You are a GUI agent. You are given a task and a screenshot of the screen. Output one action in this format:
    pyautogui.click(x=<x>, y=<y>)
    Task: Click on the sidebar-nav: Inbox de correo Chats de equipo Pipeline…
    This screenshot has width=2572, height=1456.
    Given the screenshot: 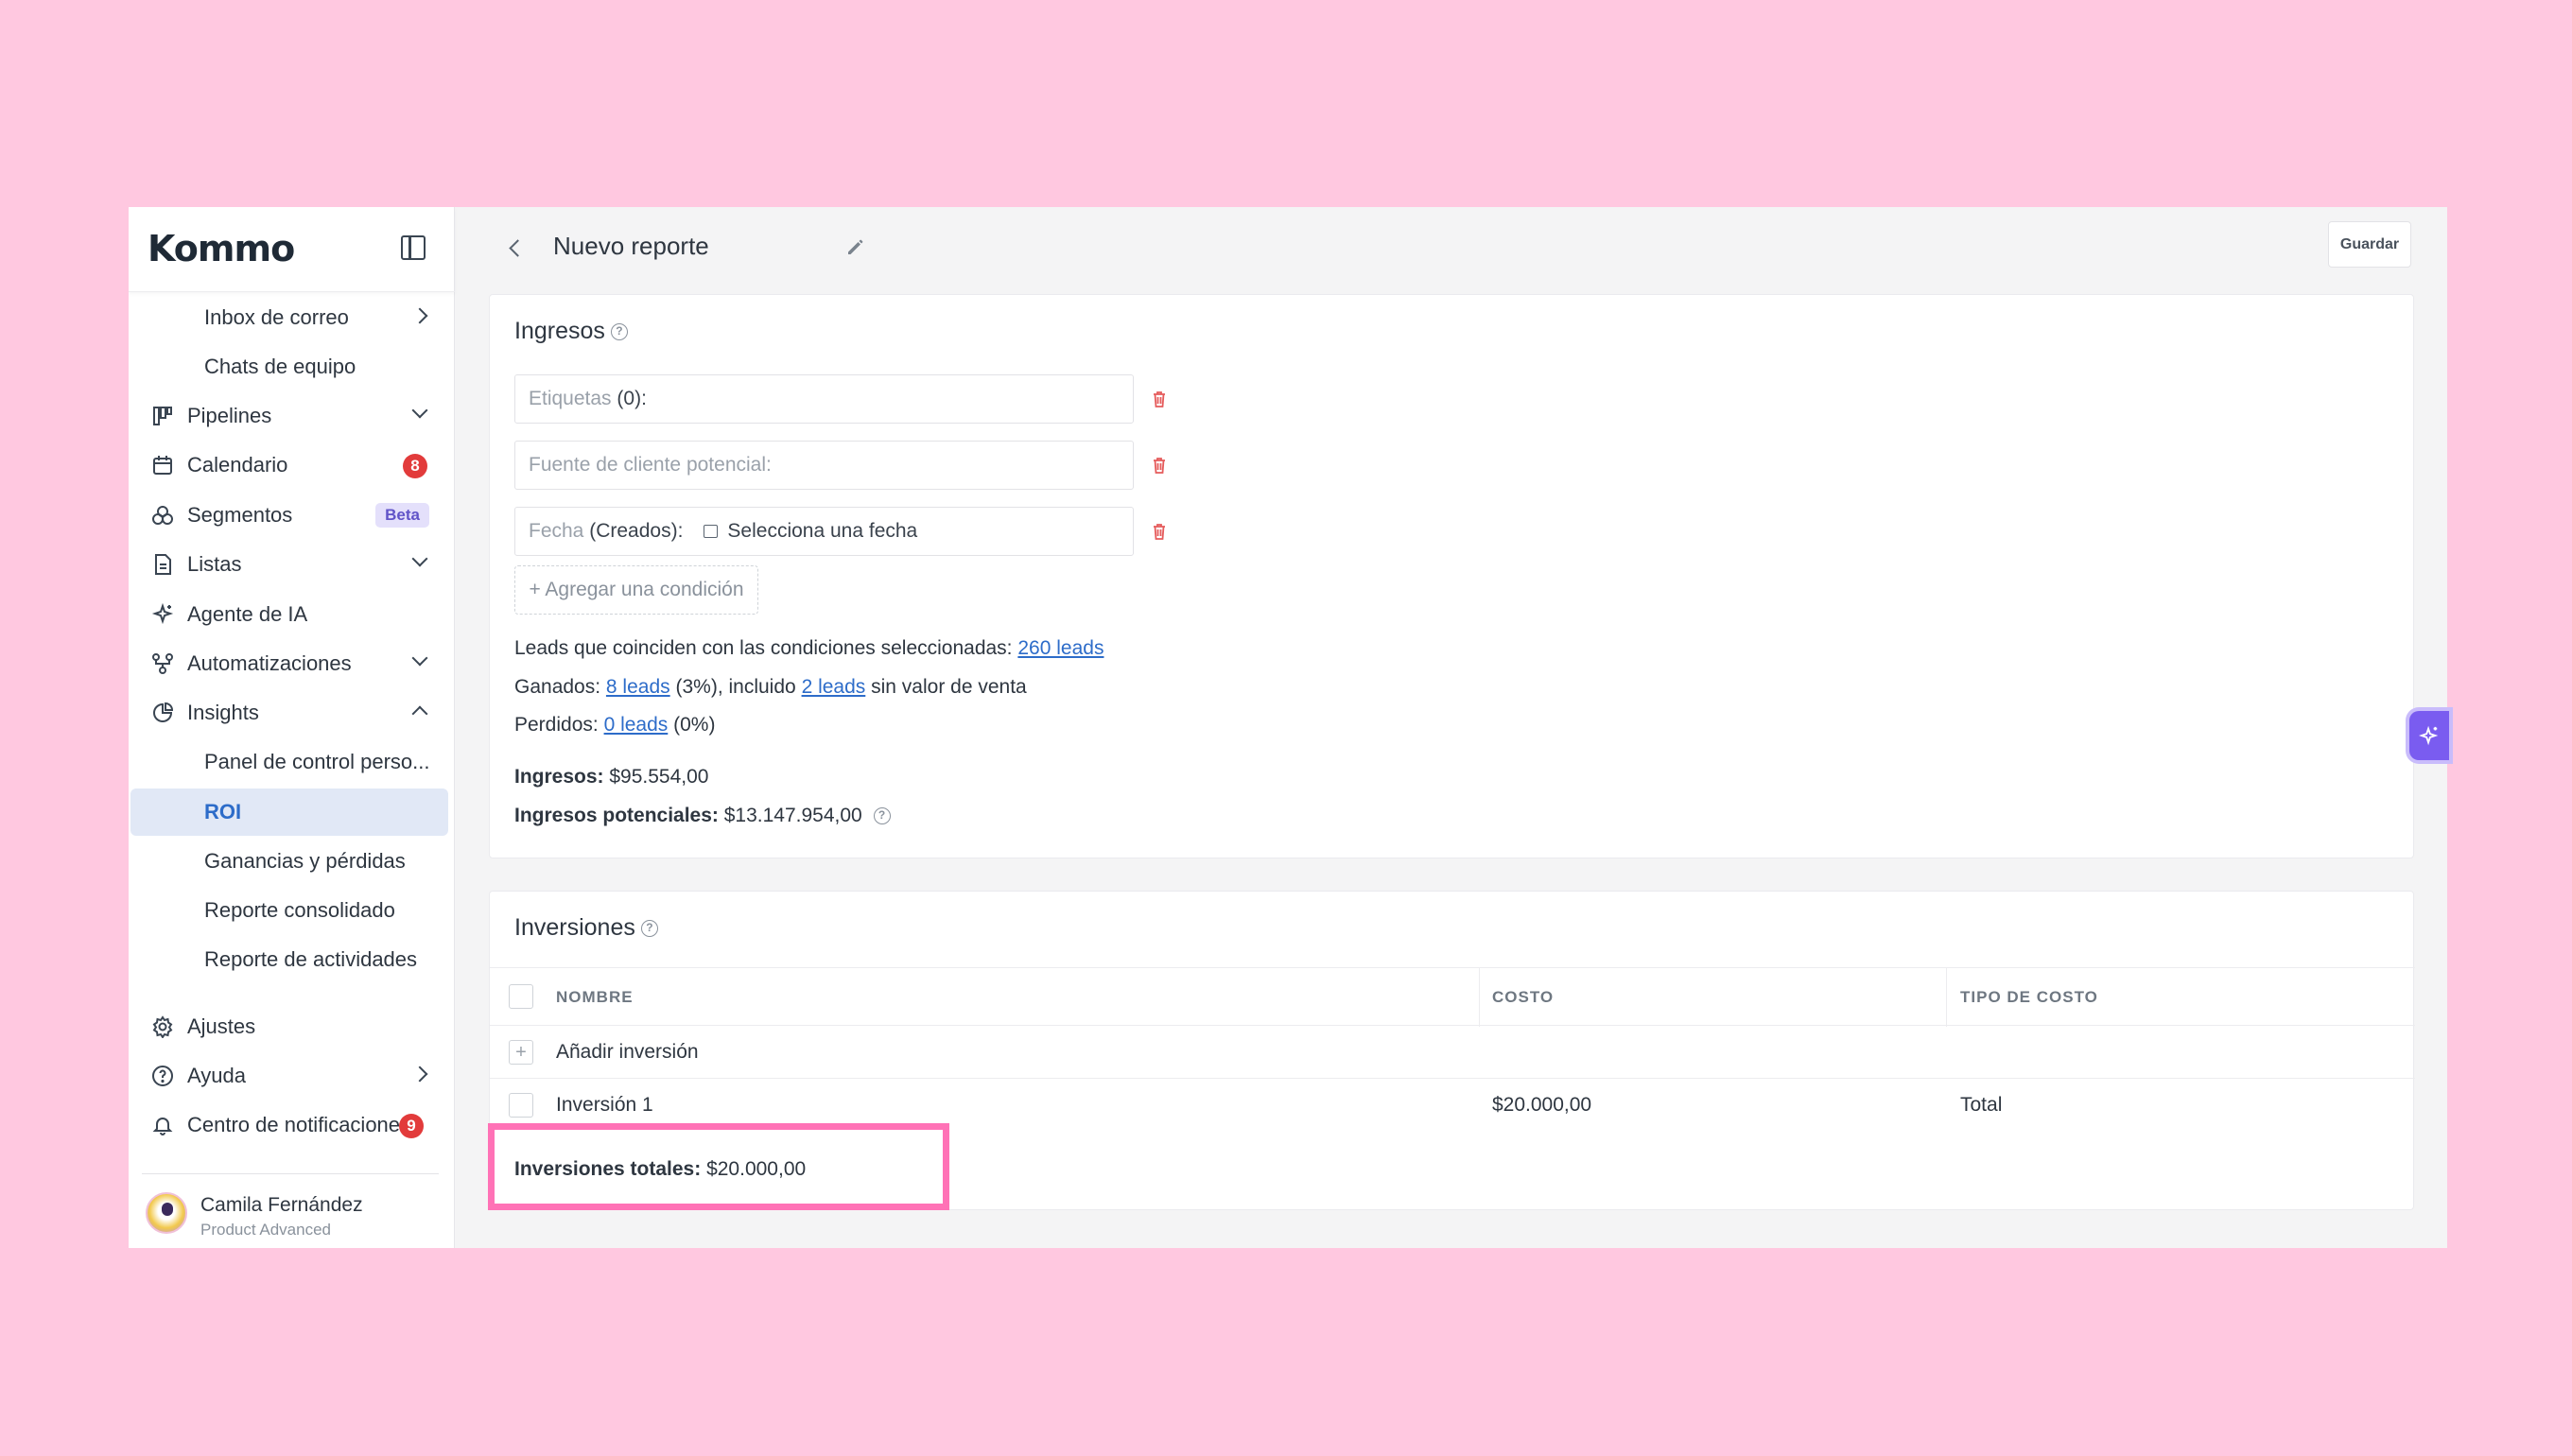 What is the action you would take?
    pyautogui.click(x=292, y=634)
    